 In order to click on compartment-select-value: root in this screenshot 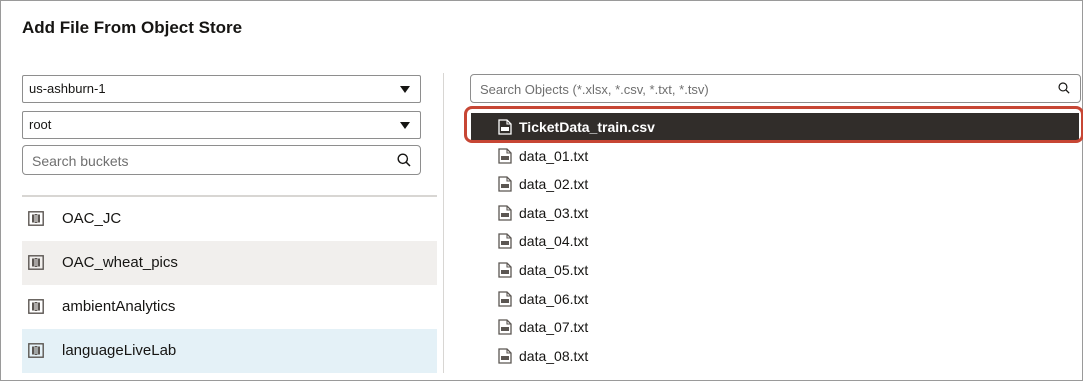, I will do `click(40, 124)`.